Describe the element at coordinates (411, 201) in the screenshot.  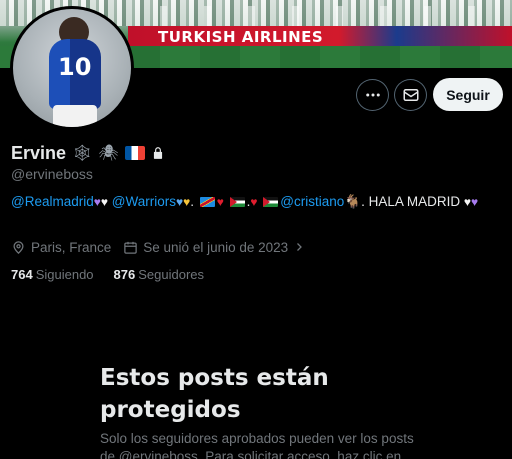
I see `bio-tail: . HALA MADRID` at that location.